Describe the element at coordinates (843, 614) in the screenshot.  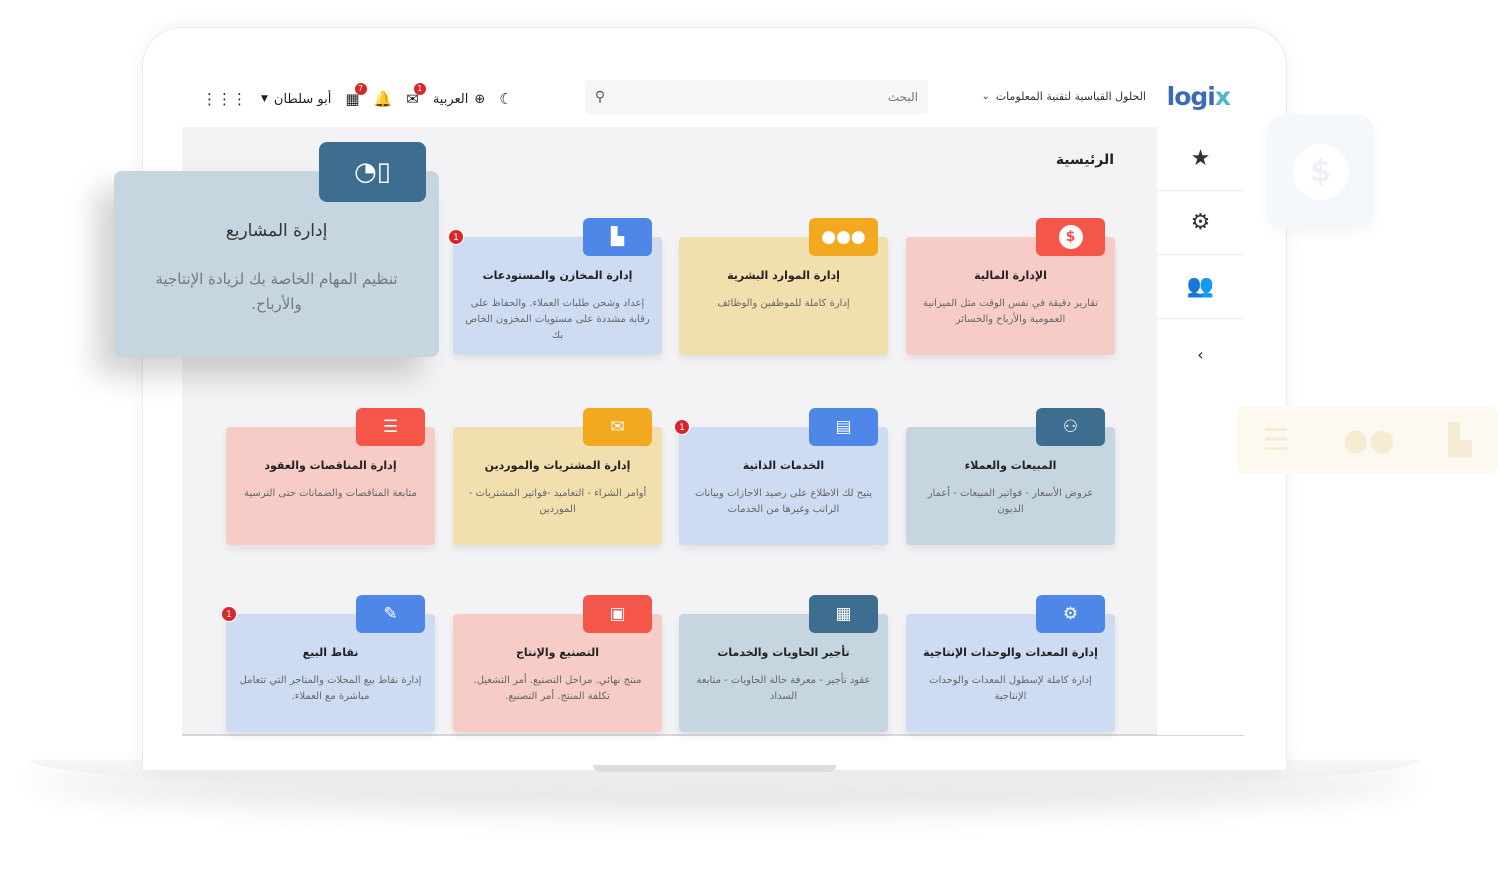
I see `container-icon: ▦` at that location.